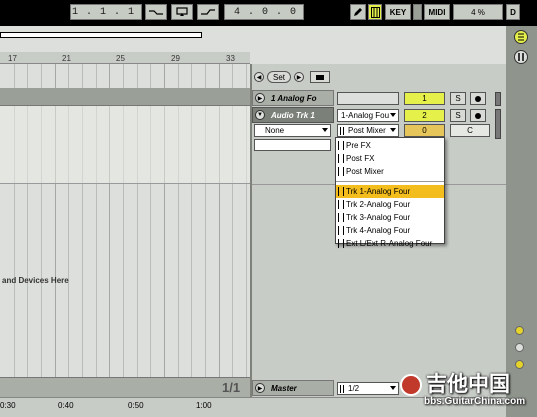 Image resolution: width=537 pixels, height=417 pixels. What do you see at coordinates (368, 115) in the screenshot?
I see `track-2-input-chooser: 1-Analog Fou` at bounding box center [368, 115].